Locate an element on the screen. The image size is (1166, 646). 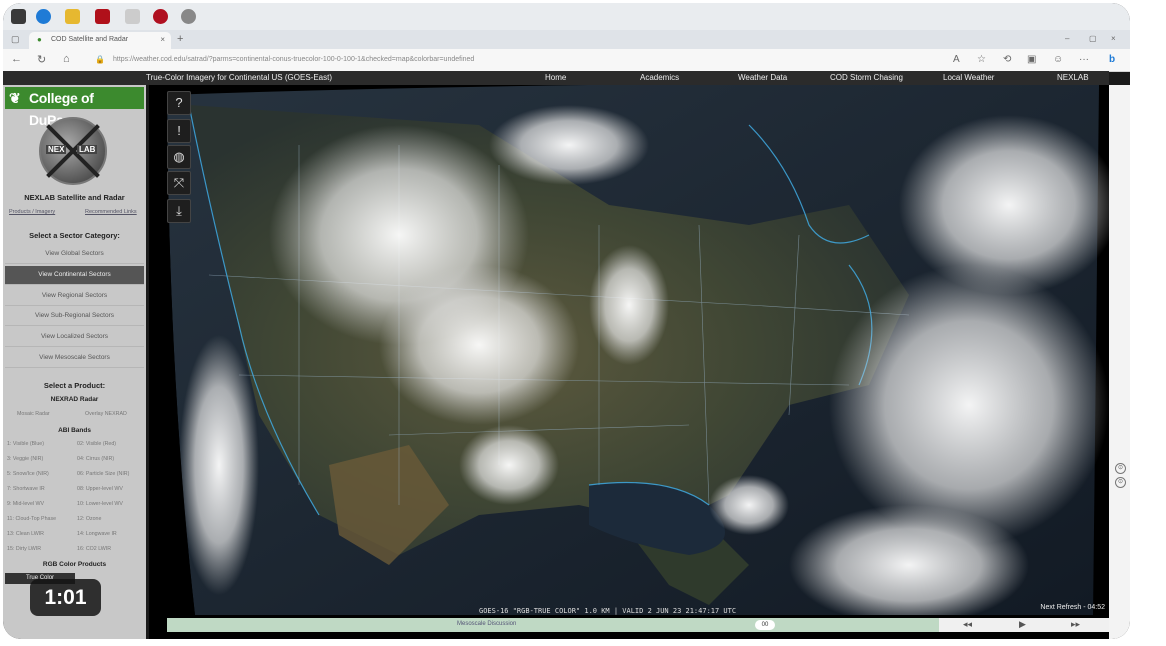
abi-band: 5: Snow/Ice (NIR) is located at coordinates (28, 474).